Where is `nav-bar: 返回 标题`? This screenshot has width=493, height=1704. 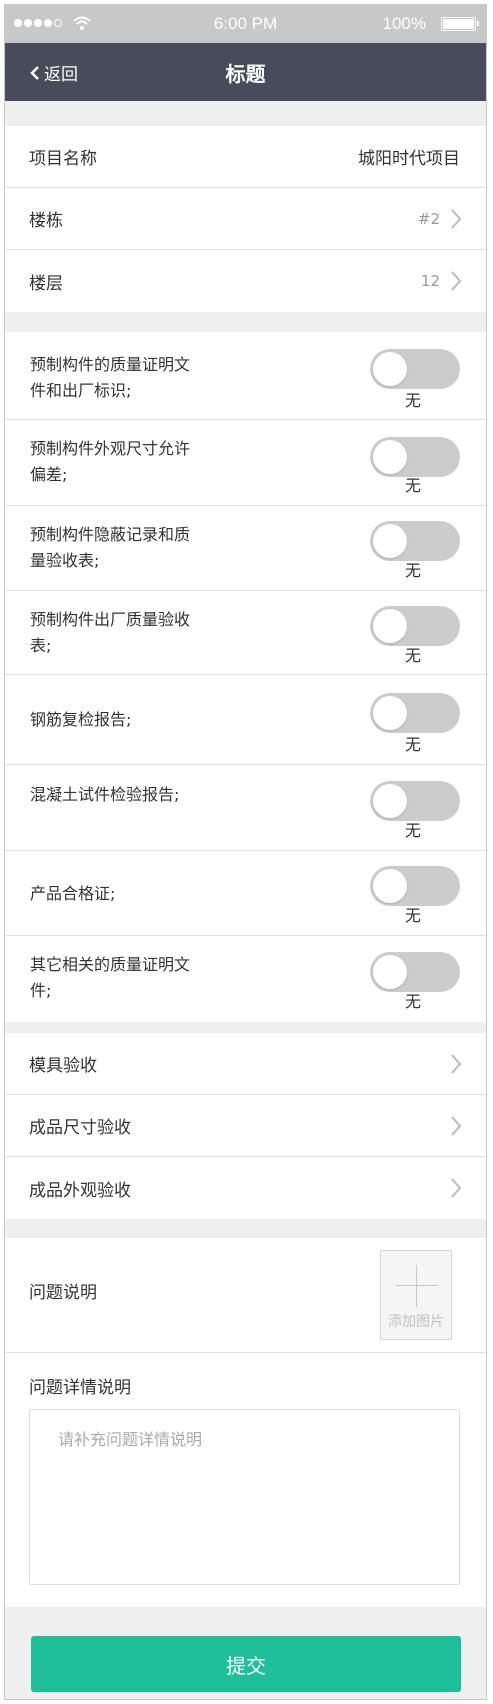 nav-bar: 返回 标题 is located at coordinates (245, 72).